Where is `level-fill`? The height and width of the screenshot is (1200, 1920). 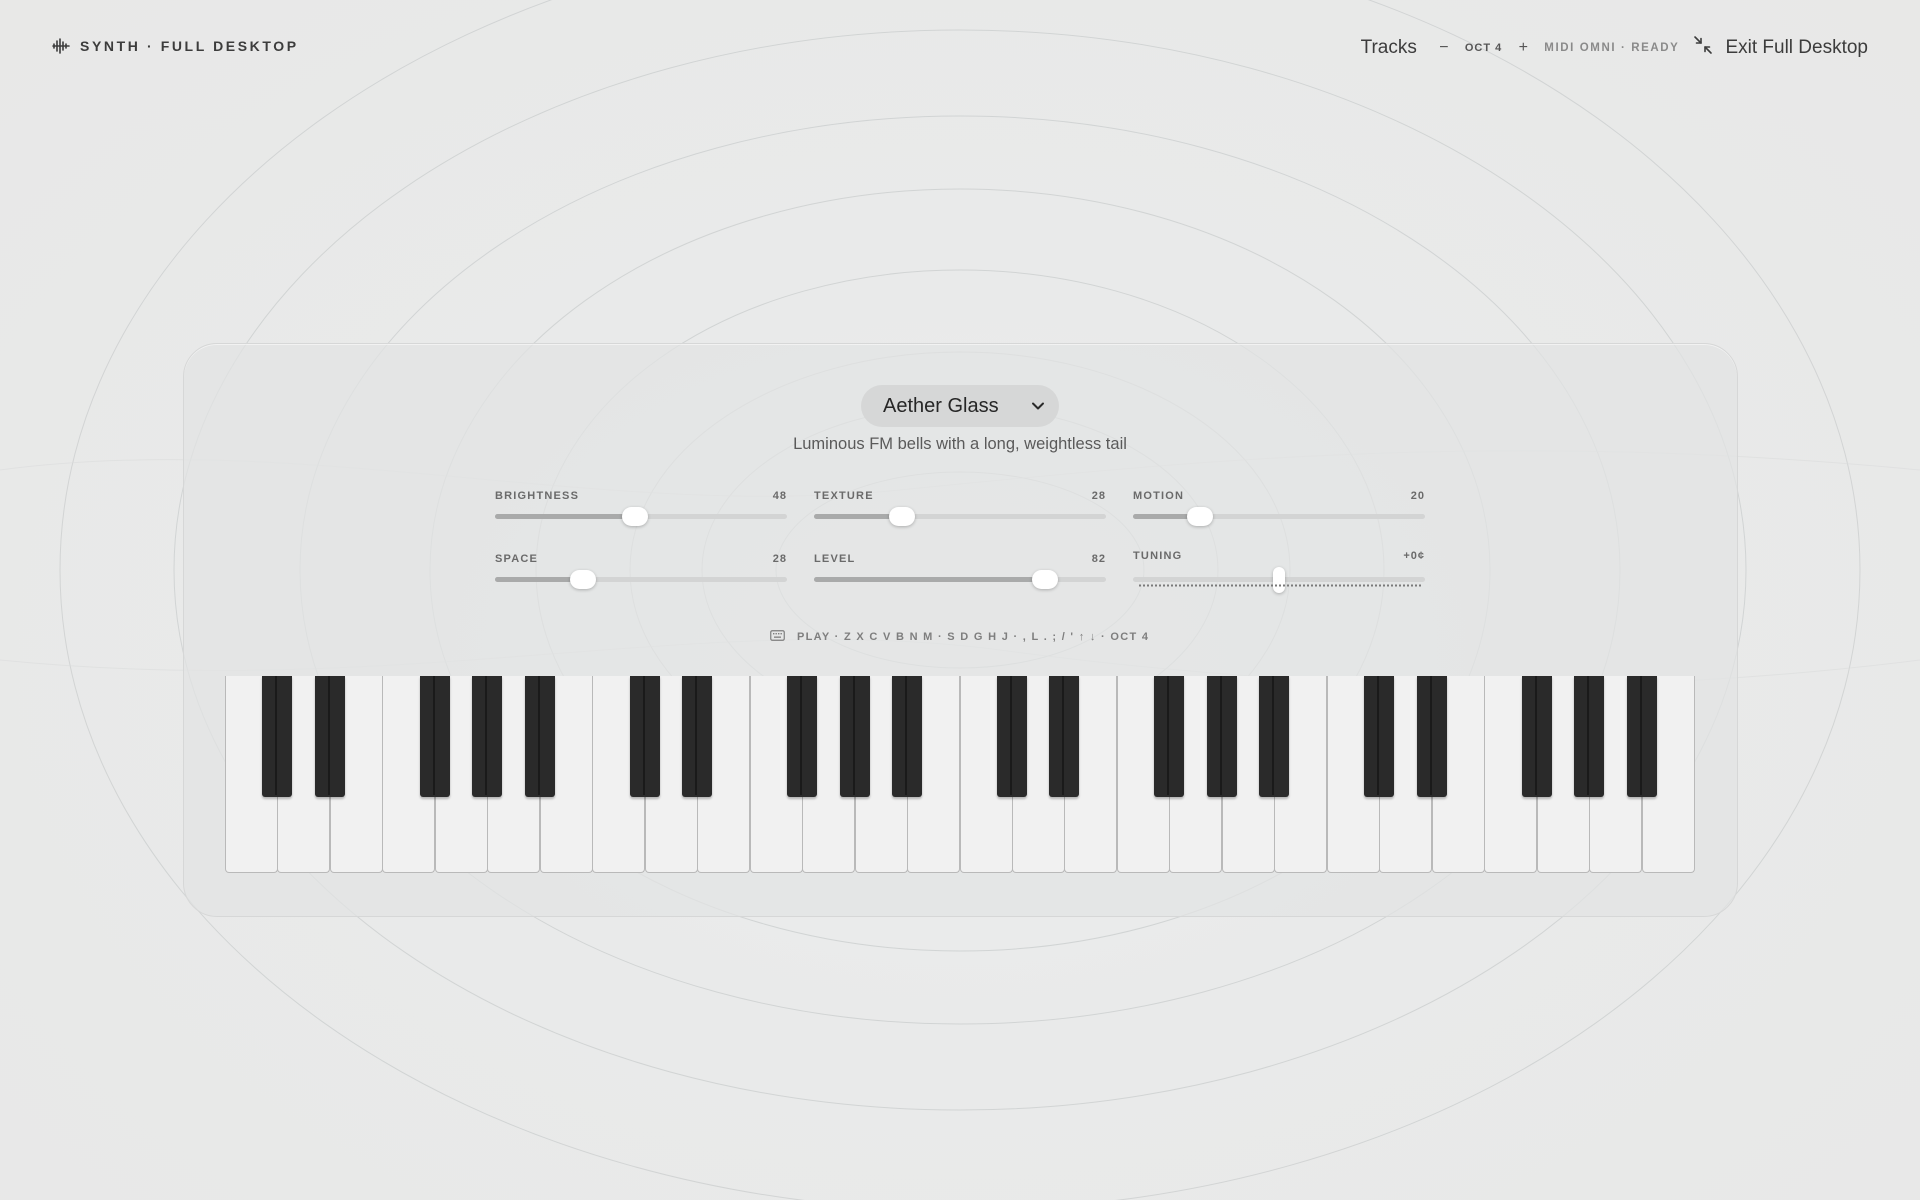
level-fill is located at coordinates (929, 579).